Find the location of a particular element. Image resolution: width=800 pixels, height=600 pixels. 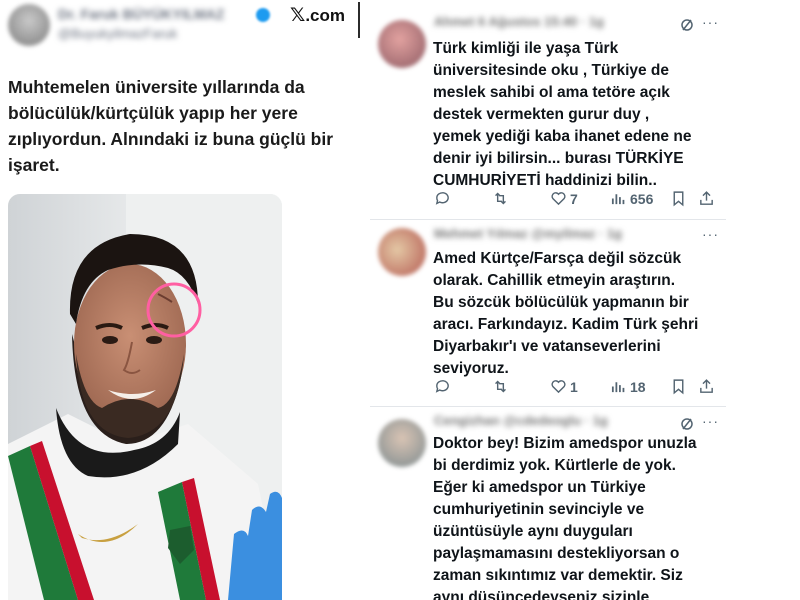

reply-text-line: meslek sahibi ol ama tetöre açık is located at coordinates (551, 92).